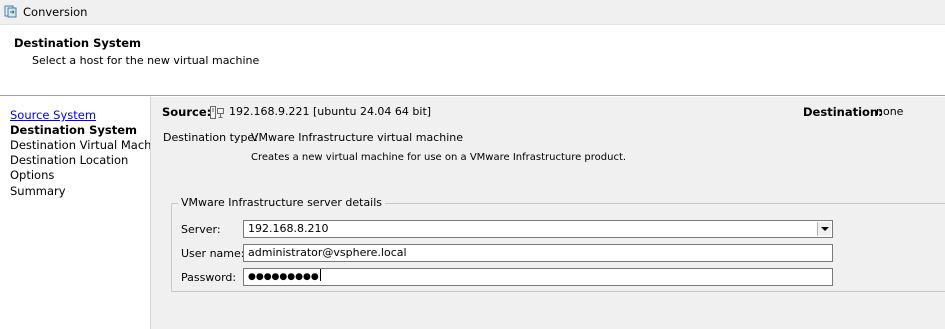 This screenshot has width=945, height=329. Describe the element at coordinates (472, 12) in the screenshot. I see `title-bar: Conversion` at that location.